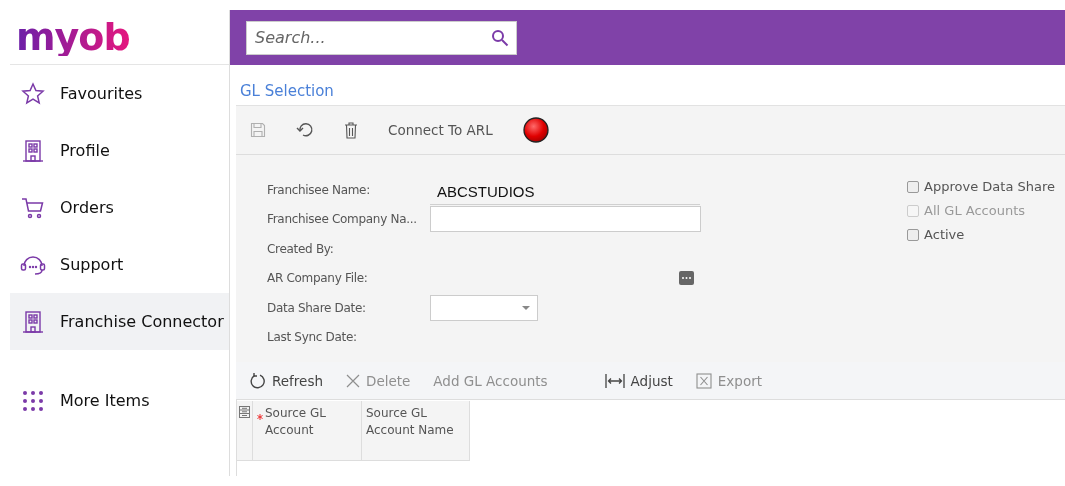 The height and width of the screenshot is (486, 1065). Describe the element at coordinates (565, 191) in the screenshot. I see `field-value: ABCSTUDIOS` at that location.